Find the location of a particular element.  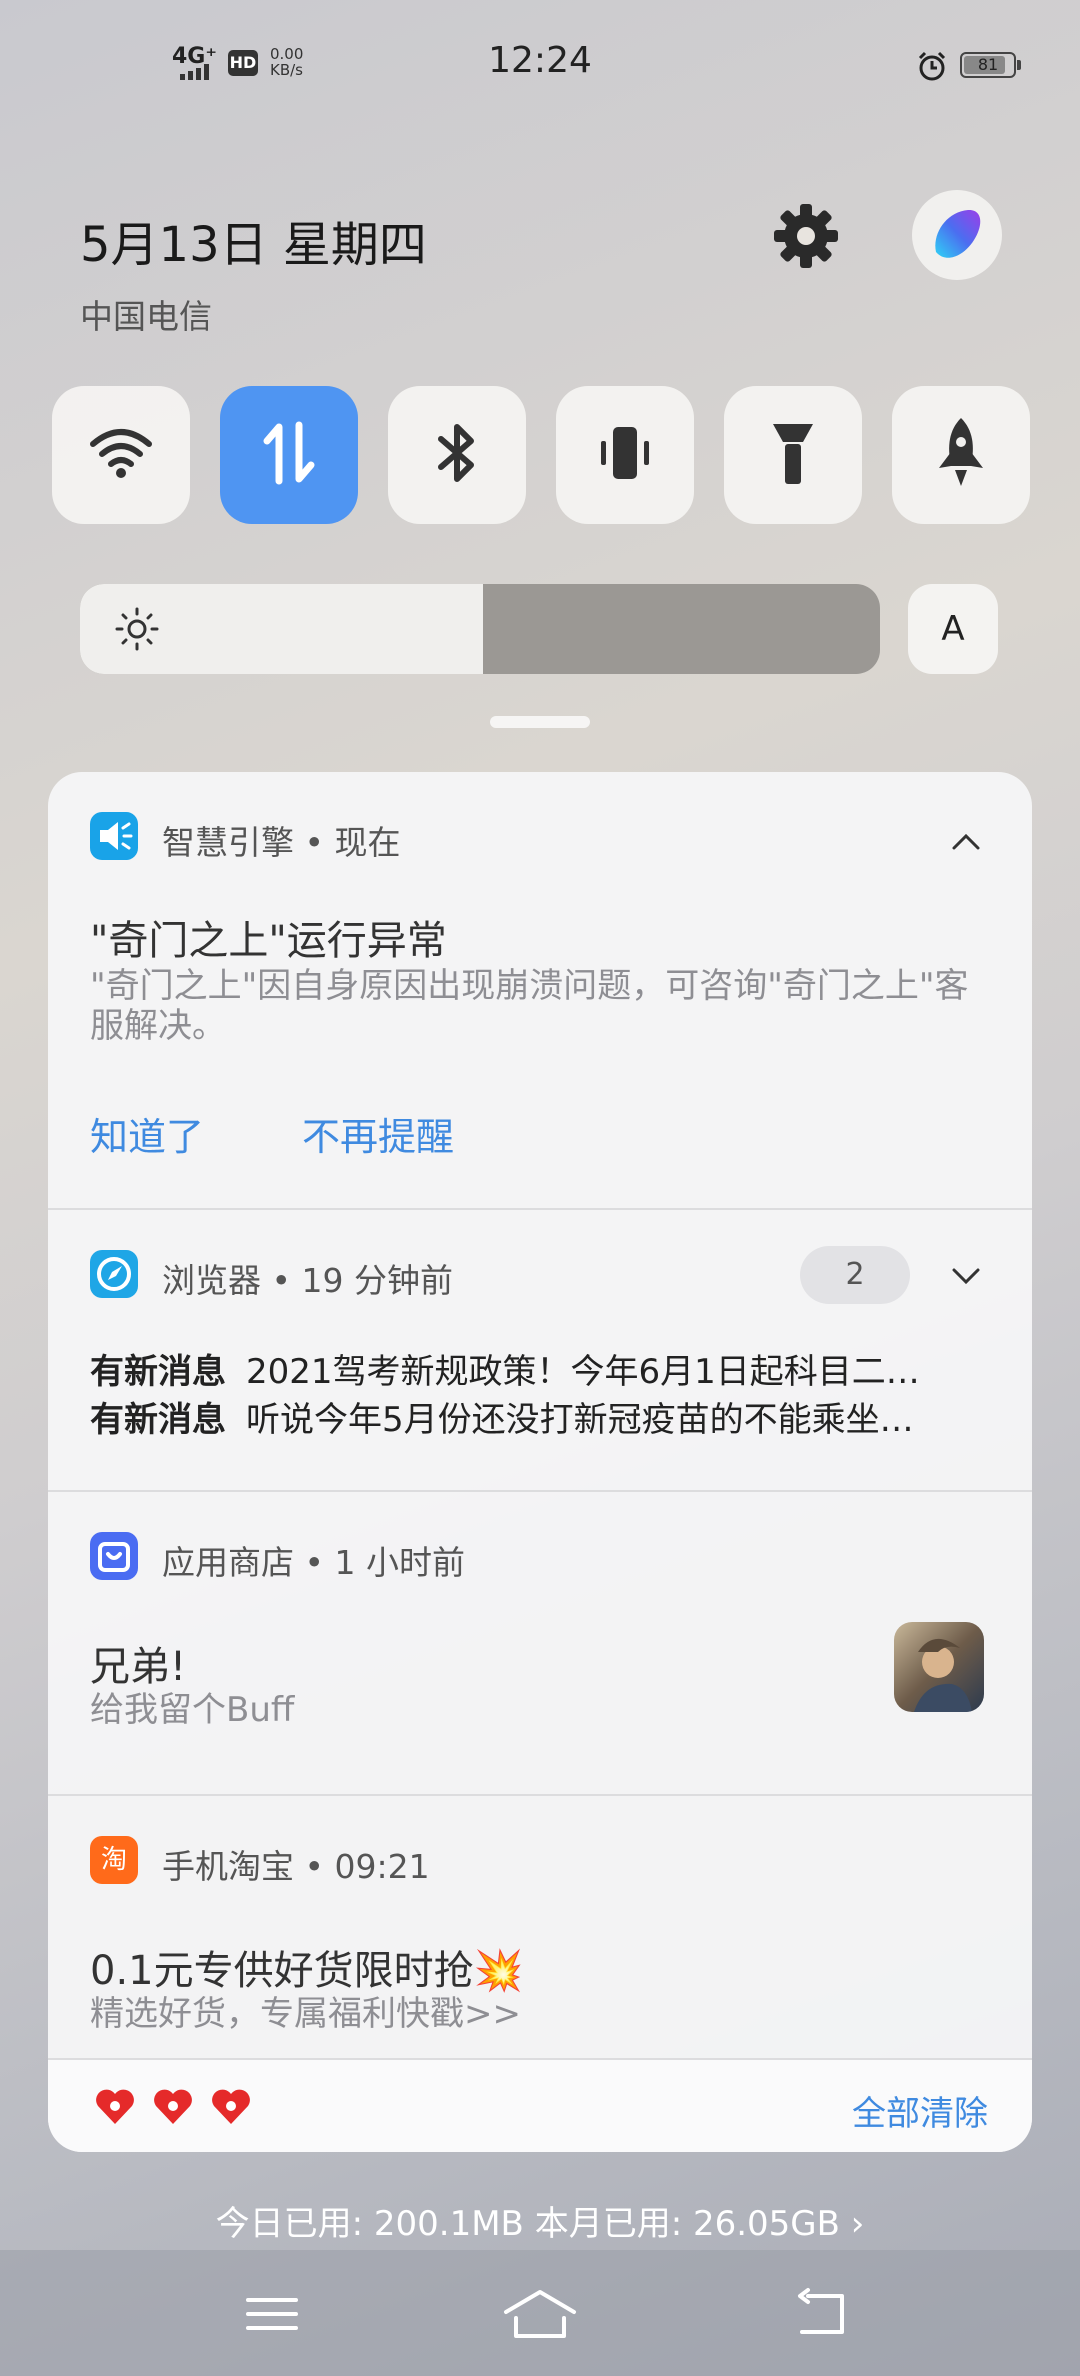

battery-level: 81 is located at coordinates (988, 64).